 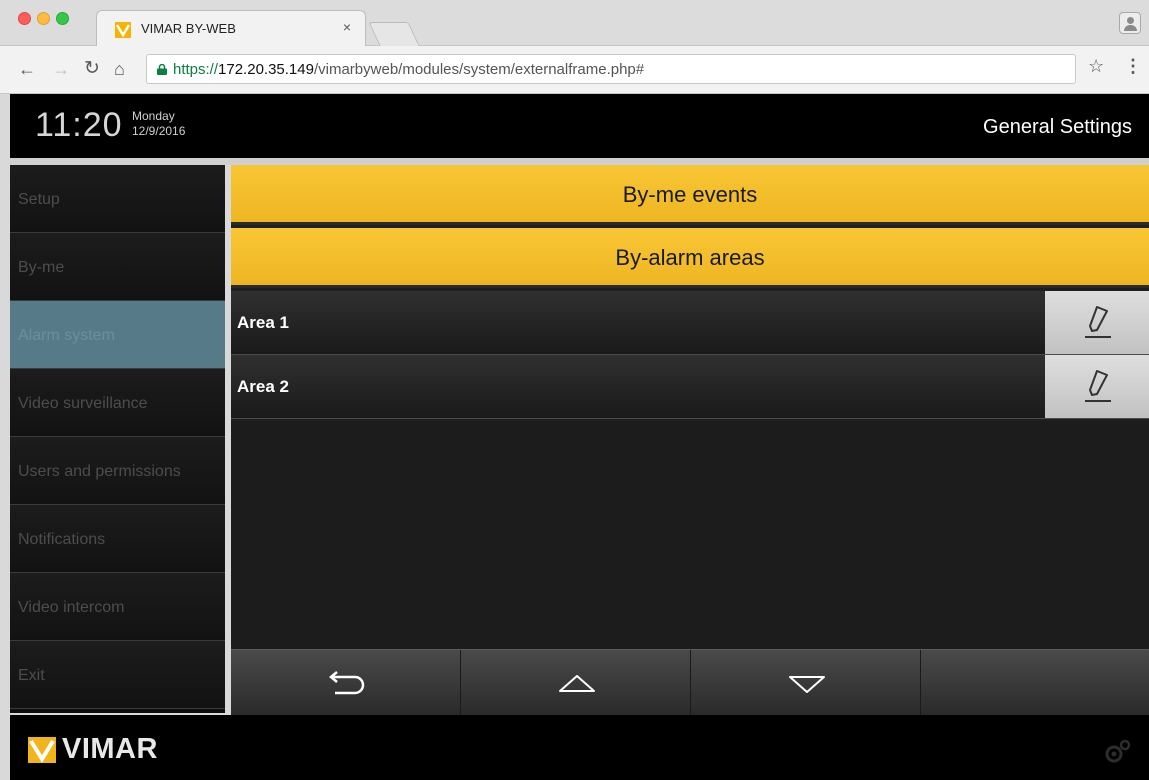 I want to click on sidebar-item-label: Setup, so click(x=39, y=199).